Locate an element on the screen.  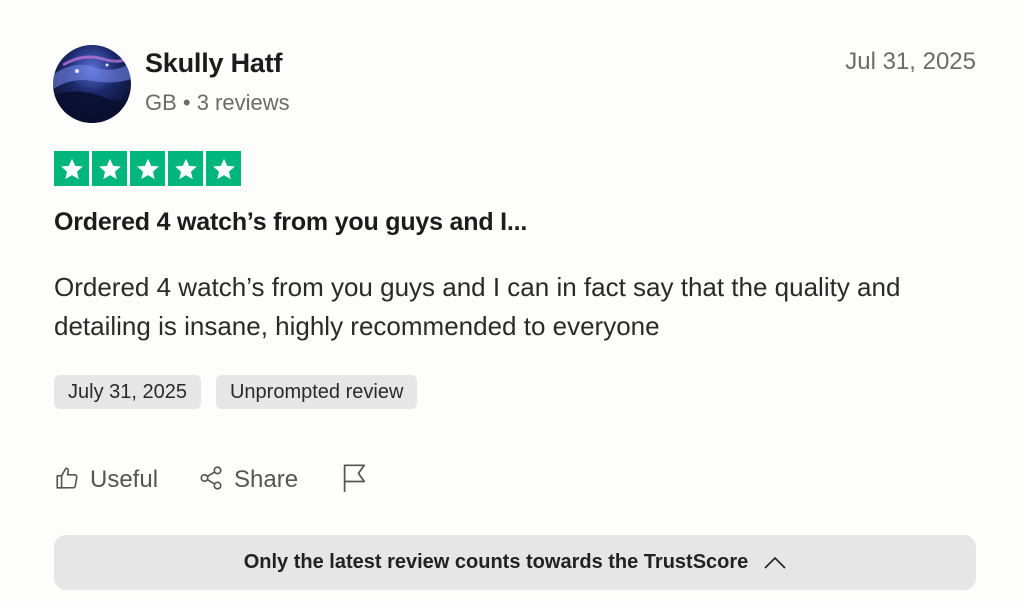
avatar-image is located at coordinates (92, 84).